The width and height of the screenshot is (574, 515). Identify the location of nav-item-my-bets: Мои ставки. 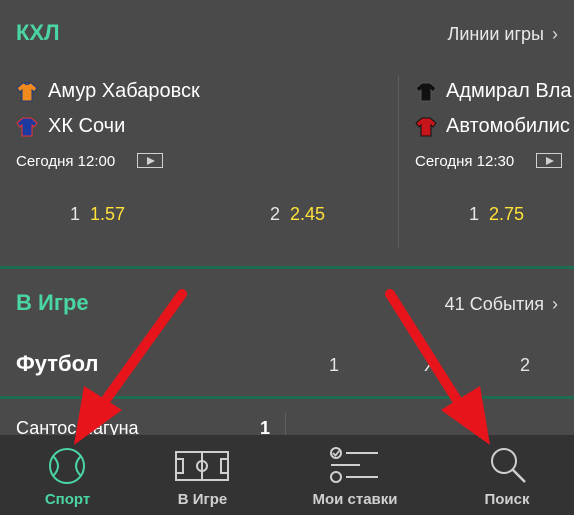
(355, 475).